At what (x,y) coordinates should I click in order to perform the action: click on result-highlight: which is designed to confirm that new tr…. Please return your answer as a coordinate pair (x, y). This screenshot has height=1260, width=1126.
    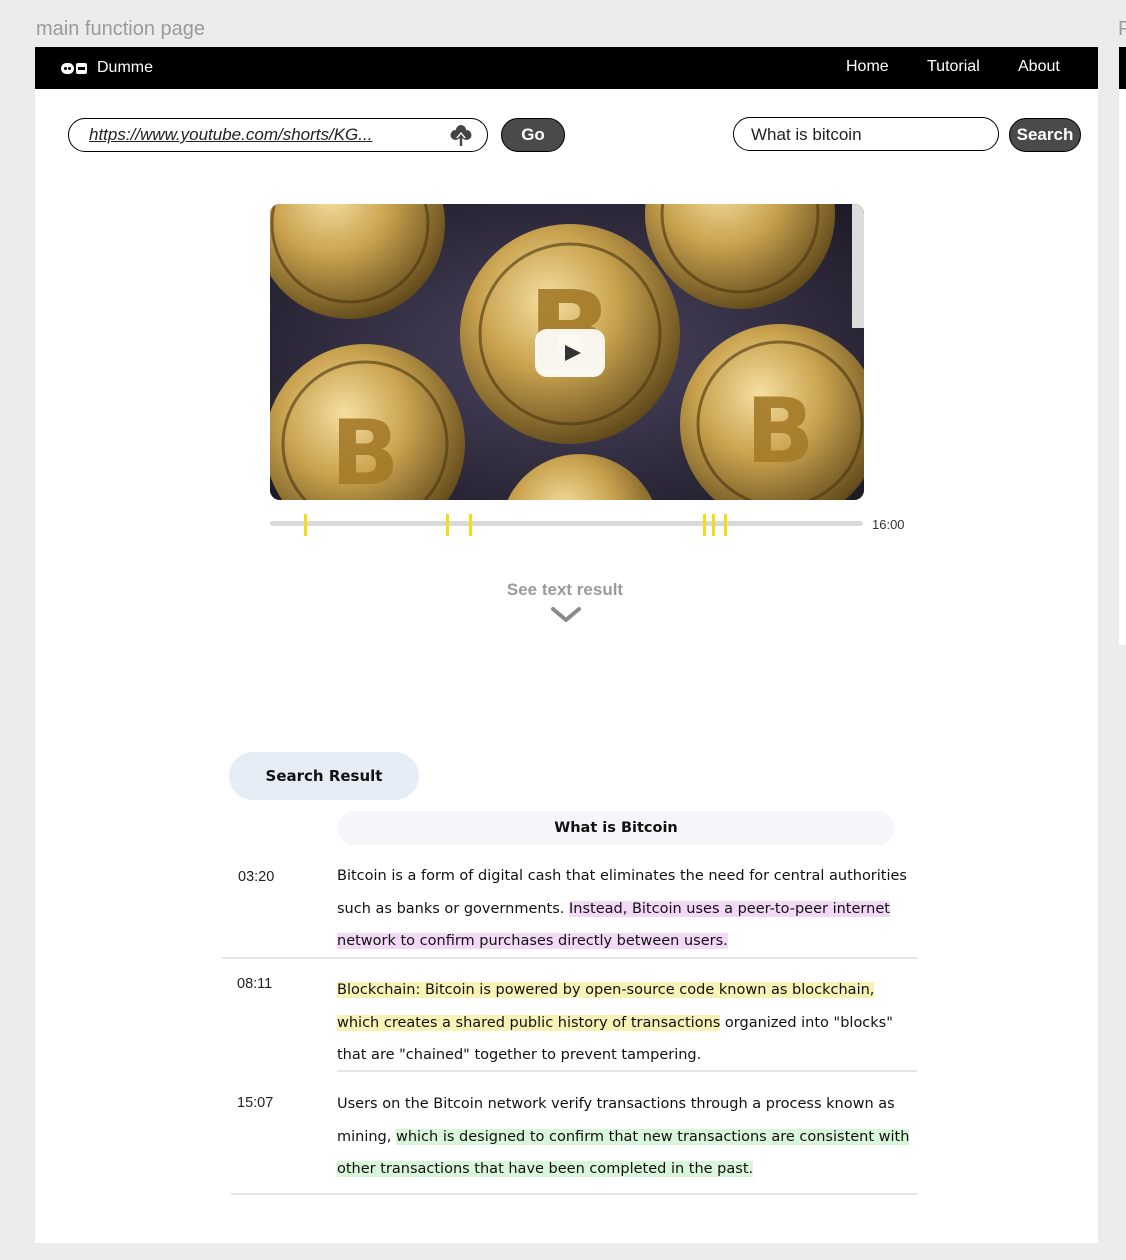
    Looking at the image, I should click on (623, 1152).